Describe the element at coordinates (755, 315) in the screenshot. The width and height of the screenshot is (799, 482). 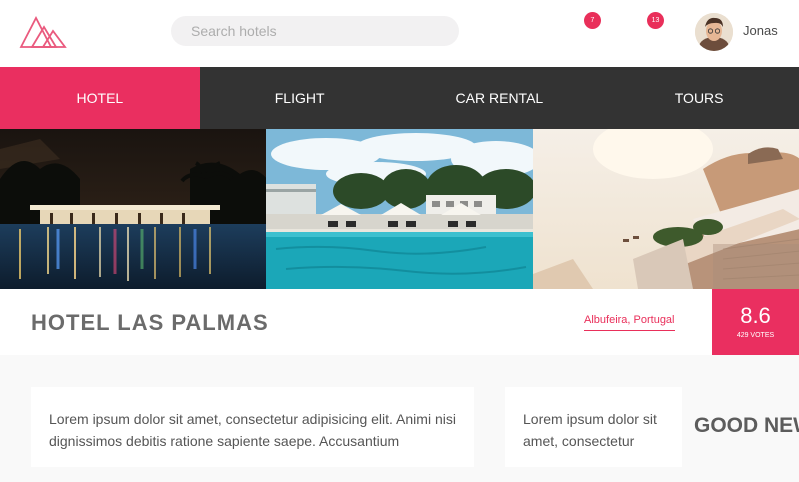
I see `rating-score: 8.6` at that location.